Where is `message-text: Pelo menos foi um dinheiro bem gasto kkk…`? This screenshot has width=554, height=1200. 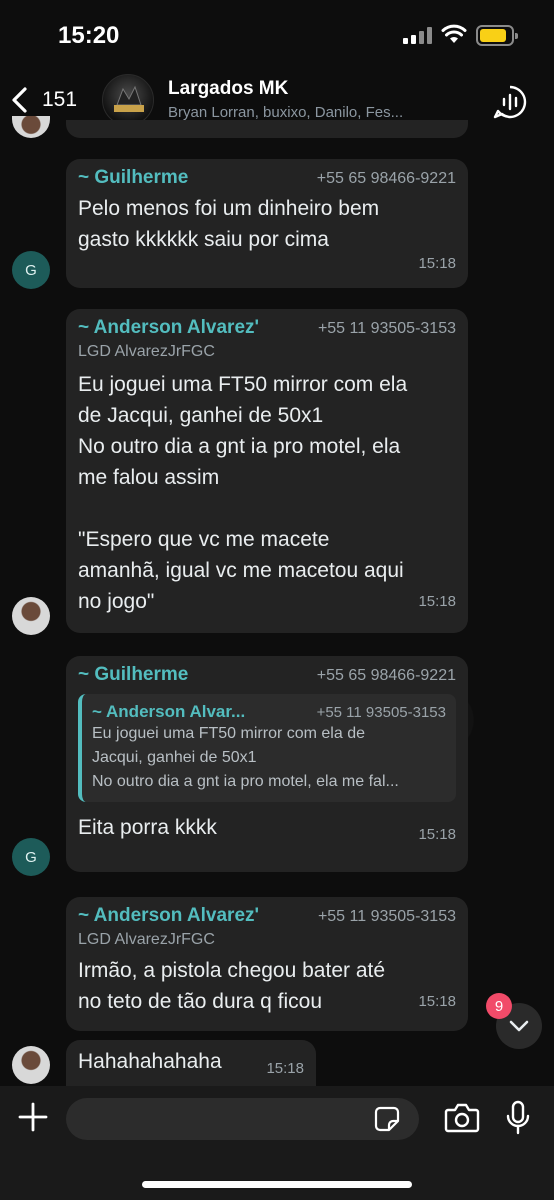
message-text: Pelo menos foi um dinheiro bem gasto kkk… is located at coordinates (267, 224).